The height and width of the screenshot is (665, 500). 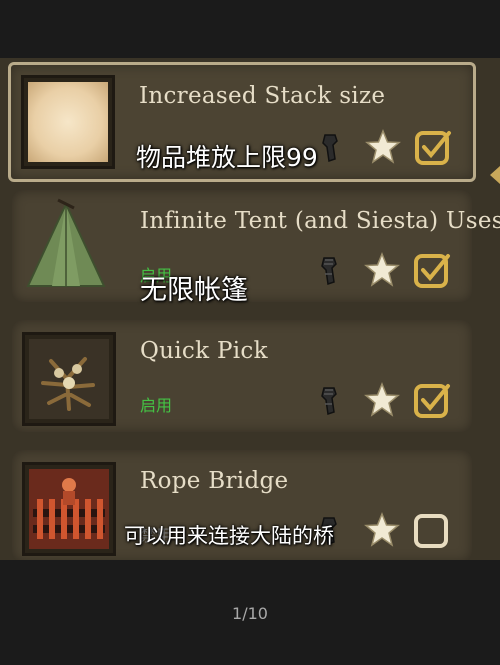 I want to click on tent-thumbnail, so click(x=66, y=244).